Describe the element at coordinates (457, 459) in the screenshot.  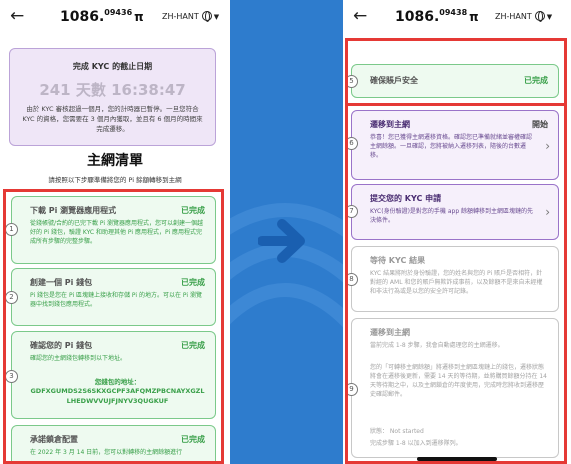
I see `home-indicator` at that location.